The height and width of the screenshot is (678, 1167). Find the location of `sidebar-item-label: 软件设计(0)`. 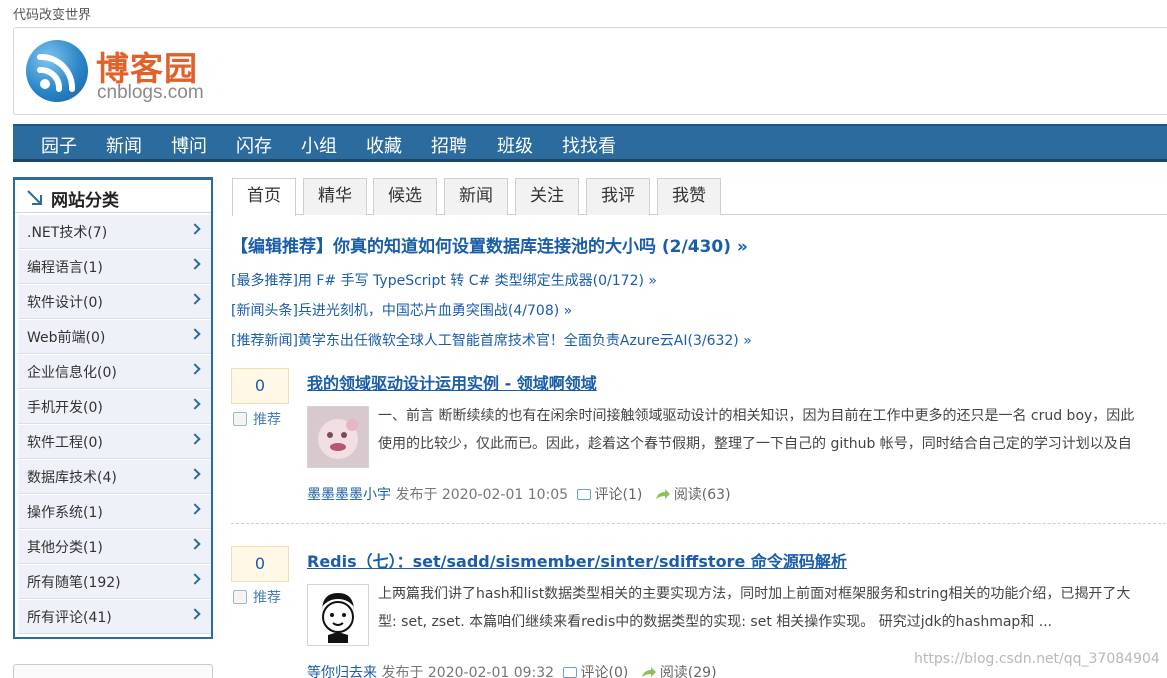

sidebar-item-label: 软件设计(0) is located at coordinates (65, 303).